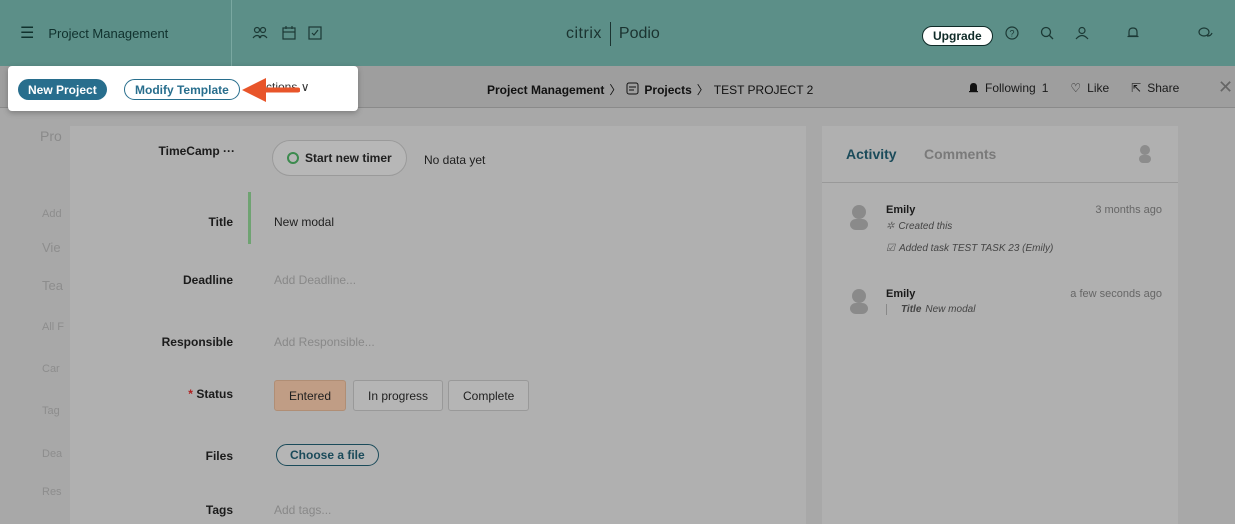  Describe the element at coordinates (310, 395) in the screenshot. I see `status-option-entered: Entered` at that location.